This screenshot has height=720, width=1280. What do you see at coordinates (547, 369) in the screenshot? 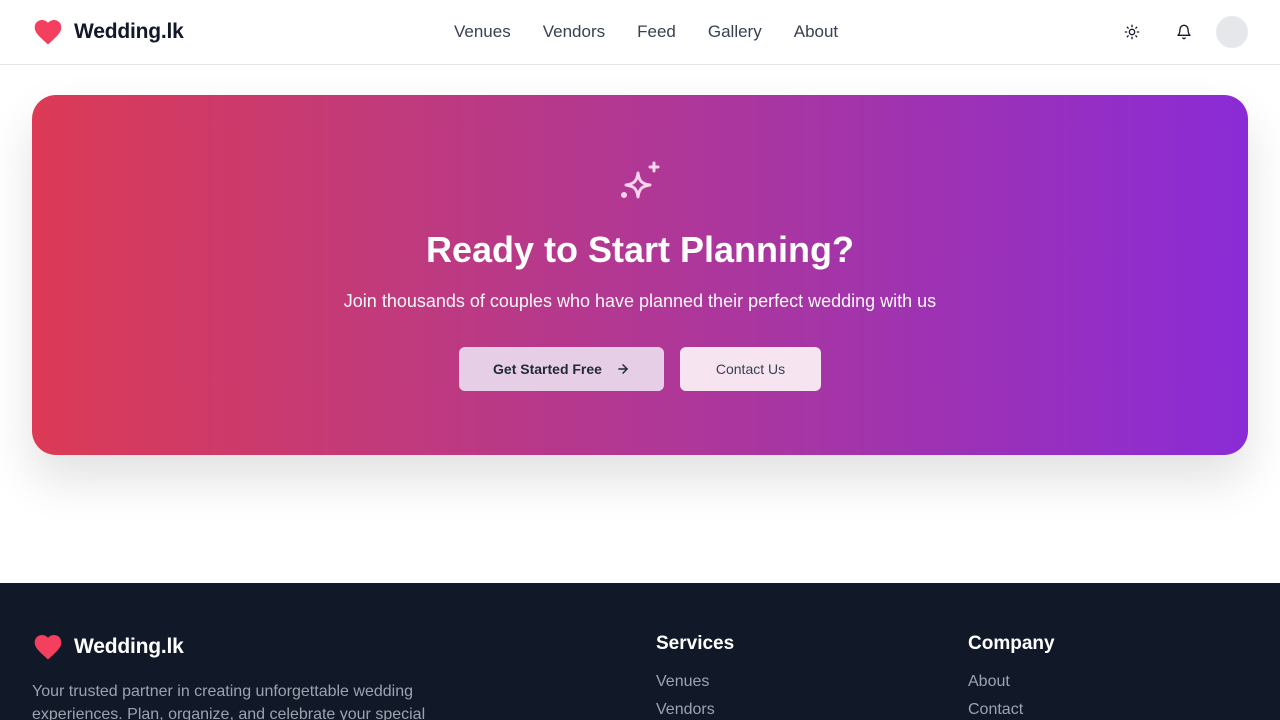
I see `get-started-label: Get Started Free` at bounding box center [547, 369].